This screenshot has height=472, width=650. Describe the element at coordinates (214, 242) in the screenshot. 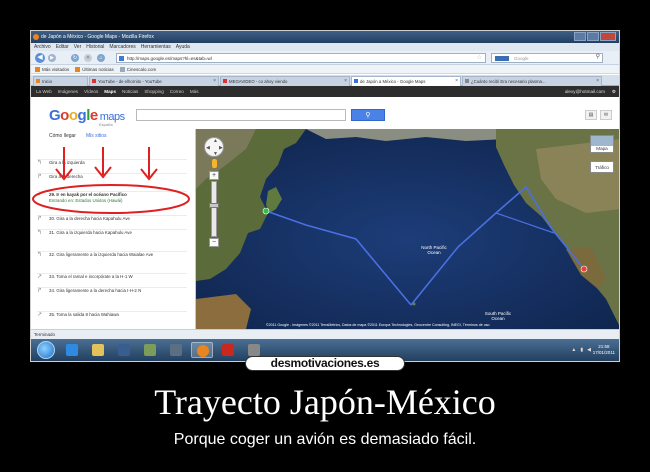

I see `zoom-out-button: −` at that location.